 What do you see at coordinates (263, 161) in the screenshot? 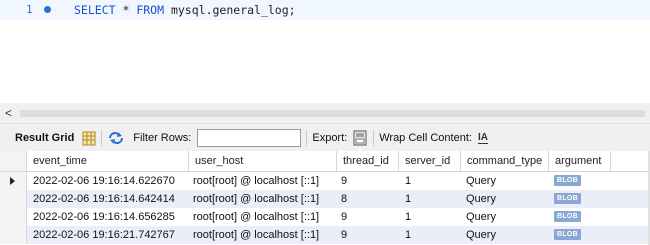
I see `column-header-user-host: user_host` at bounding box center [263, 161].